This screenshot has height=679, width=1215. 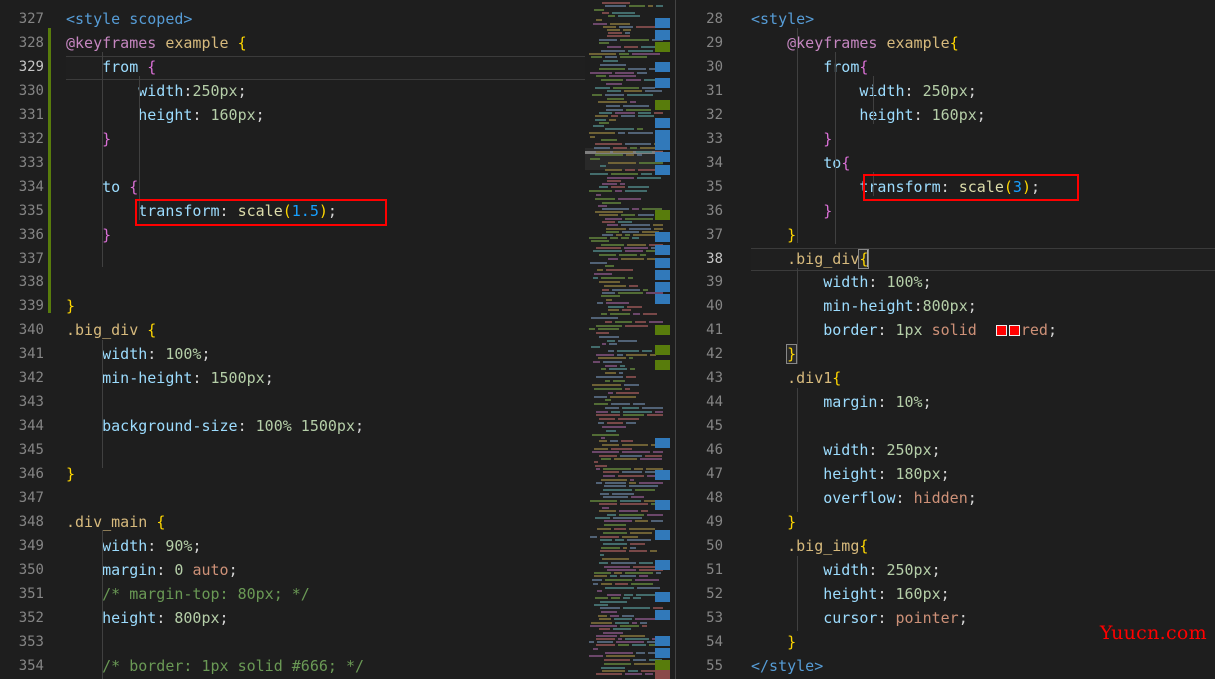 What do you see at coordinates (868, 306) in the screenshot?
I see `token: min-height` at bounding box center [868, 306].